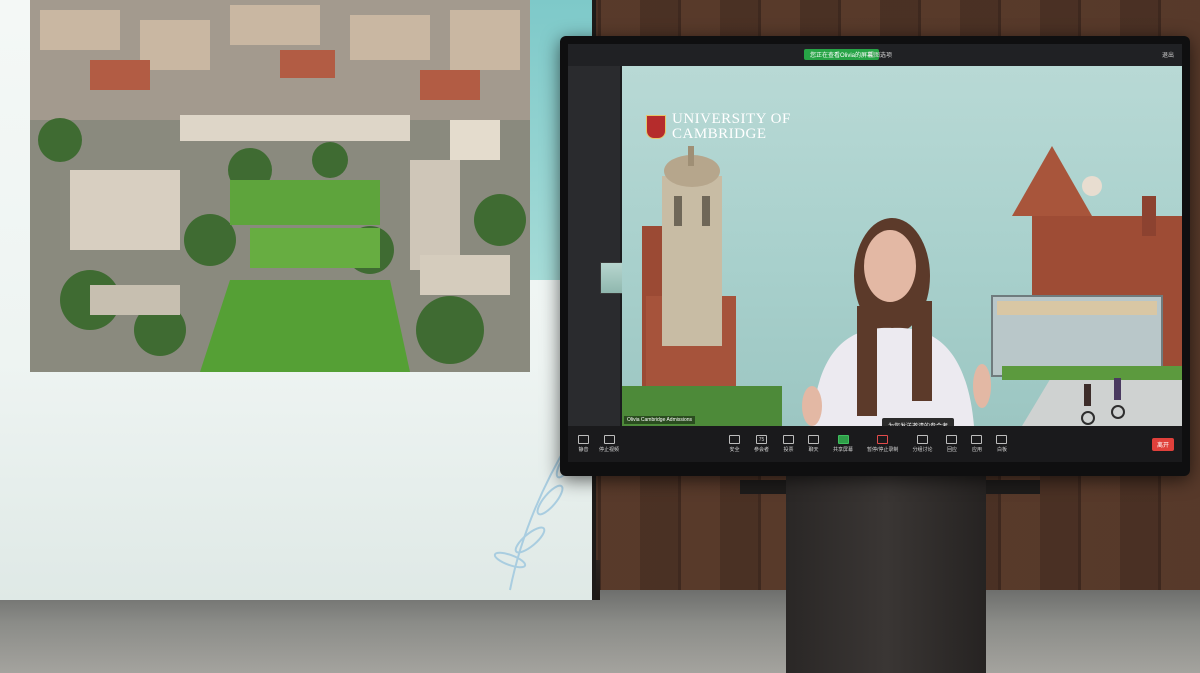 The width and height of the screenshot is (1200, 673). I want to click on reaction-icon, so click(952, 439).